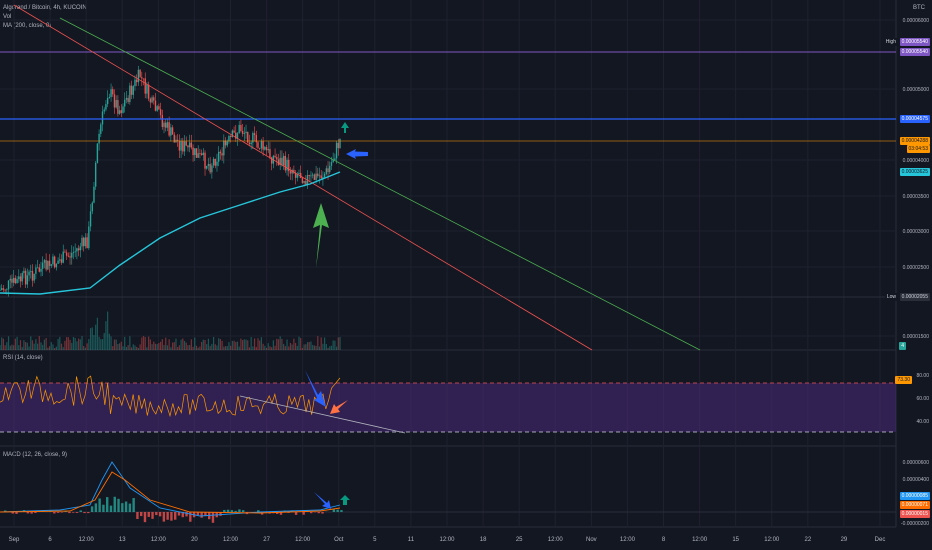 This screenshot has height=550, width=932. Describe the element at coordinates (14, 540) in the screenshot. I see `time-axis-label: Sep` at that location.